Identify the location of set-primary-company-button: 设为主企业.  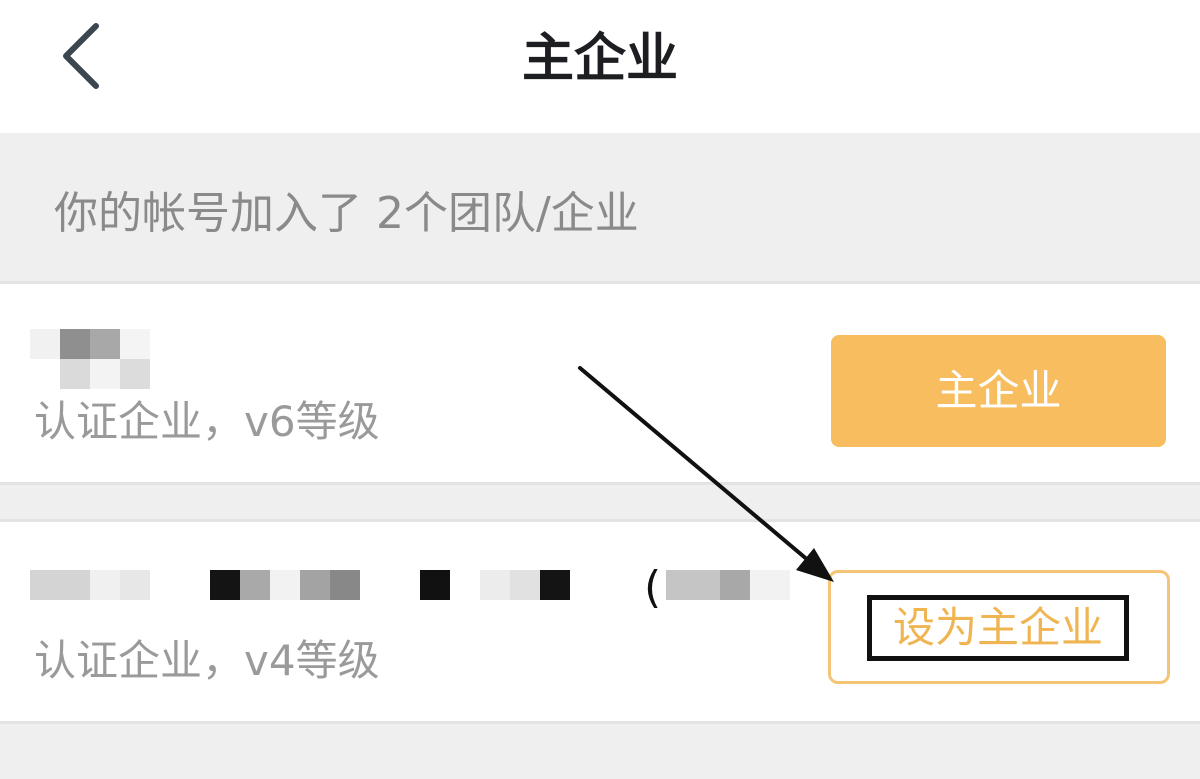
(999, 627).